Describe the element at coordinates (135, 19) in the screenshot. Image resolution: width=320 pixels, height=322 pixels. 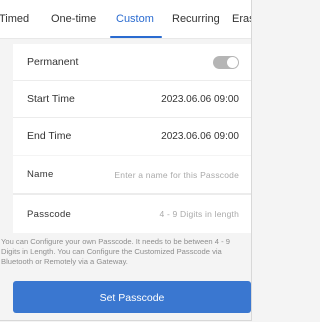
I see `tab-custom: Custom` at that location.